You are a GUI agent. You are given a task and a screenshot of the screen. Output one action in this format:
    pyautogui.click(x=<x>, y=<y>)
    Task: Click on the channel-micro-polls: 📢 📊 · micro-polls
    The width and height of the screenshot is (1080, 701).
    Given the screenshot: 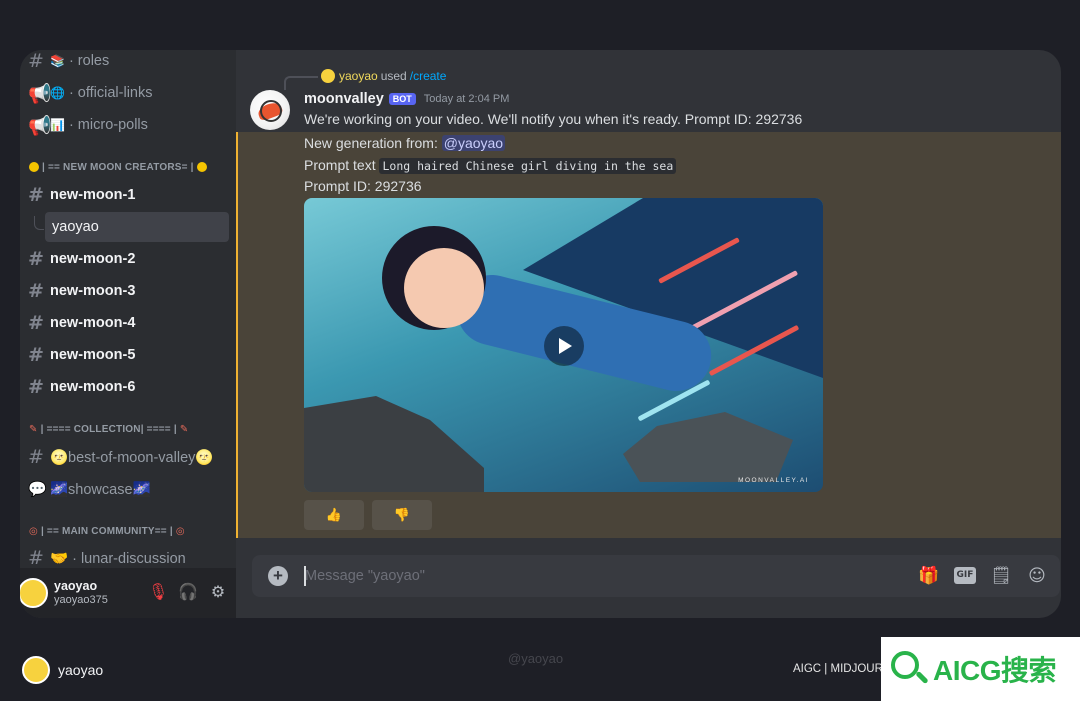 What is the action you would take?
    pyautogui.click(x=127, y=125)
    